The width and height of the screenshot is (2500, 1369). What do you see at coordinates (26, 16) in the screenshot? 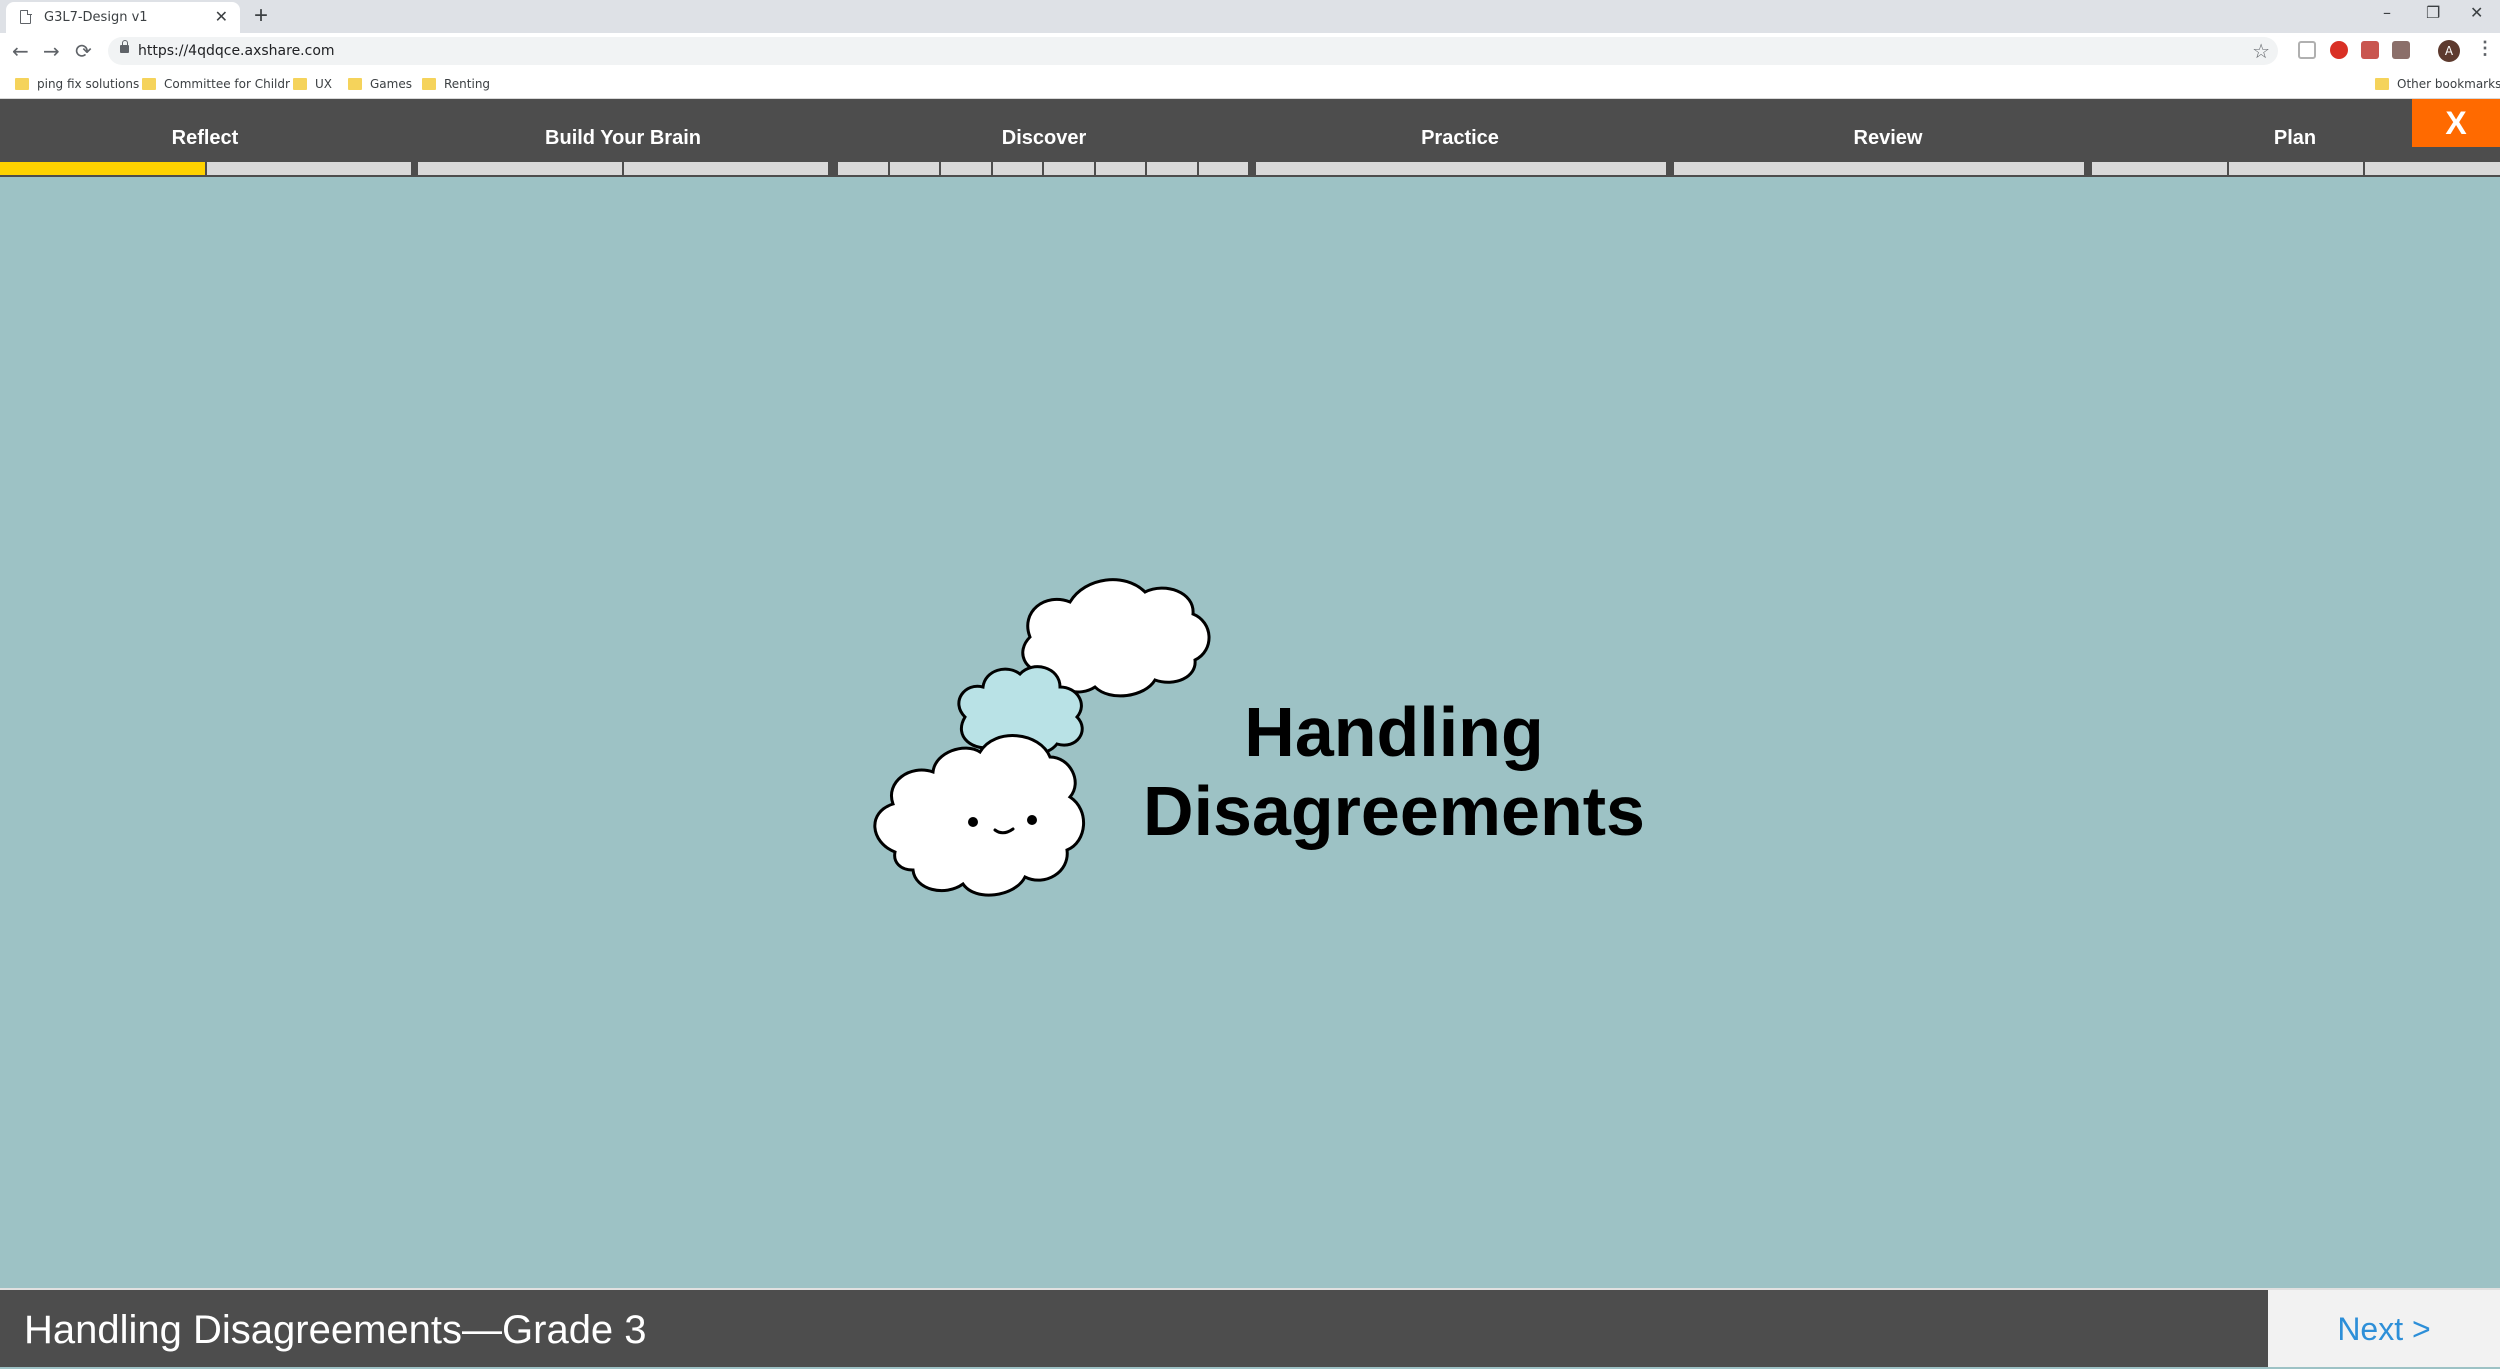
I see `page-icon` at bounding box center [26, 16].